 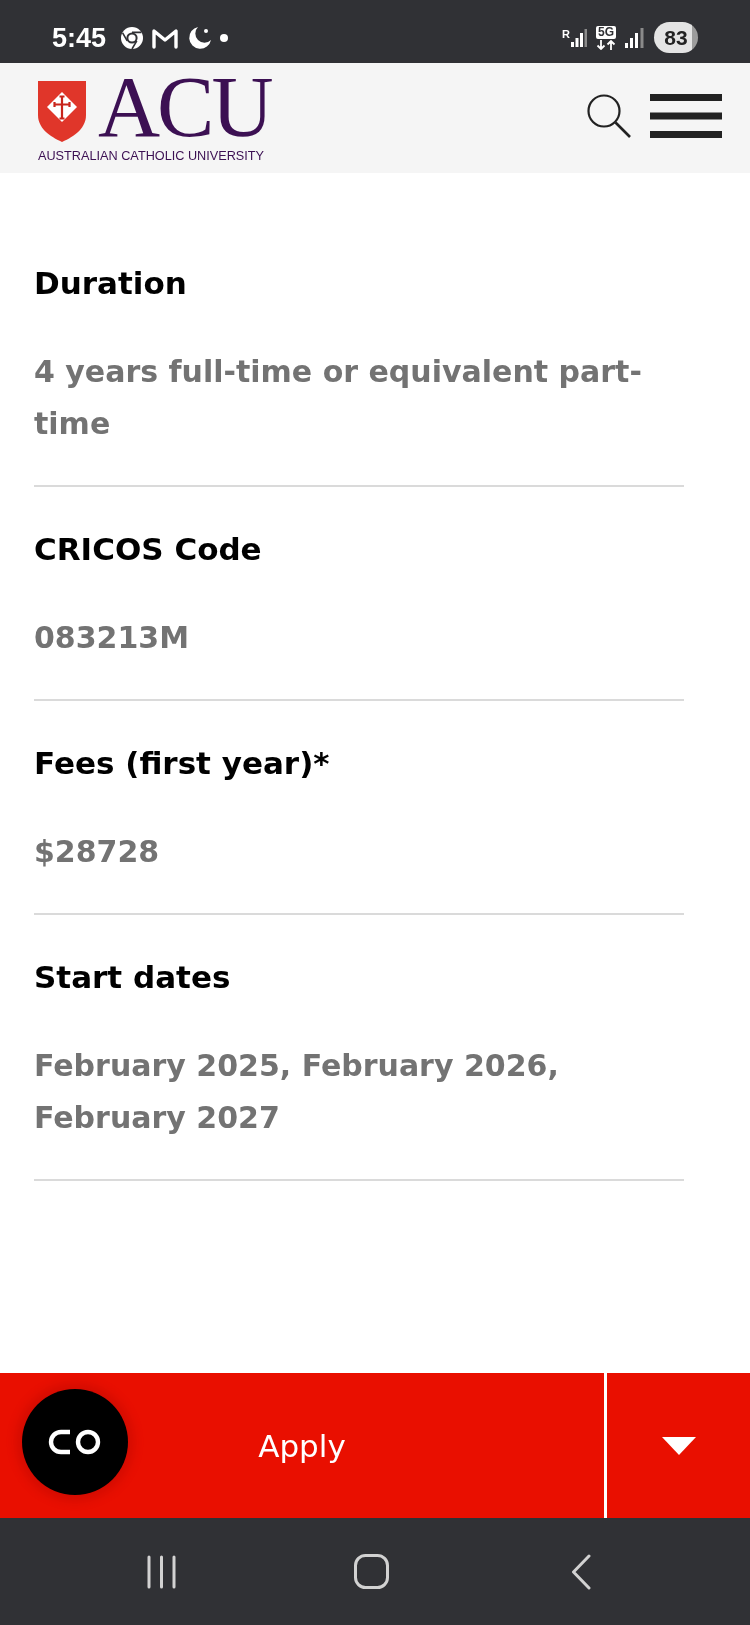 I want to click on detail-label: CRICOS Code, so click(x=148, y=549).